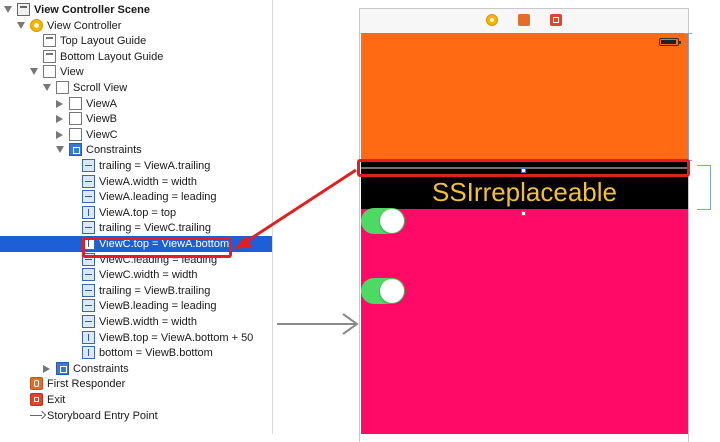  Describe the element at coordinates (136, 135) in the screenshot. I see `outline-row: ViewC` at that location.